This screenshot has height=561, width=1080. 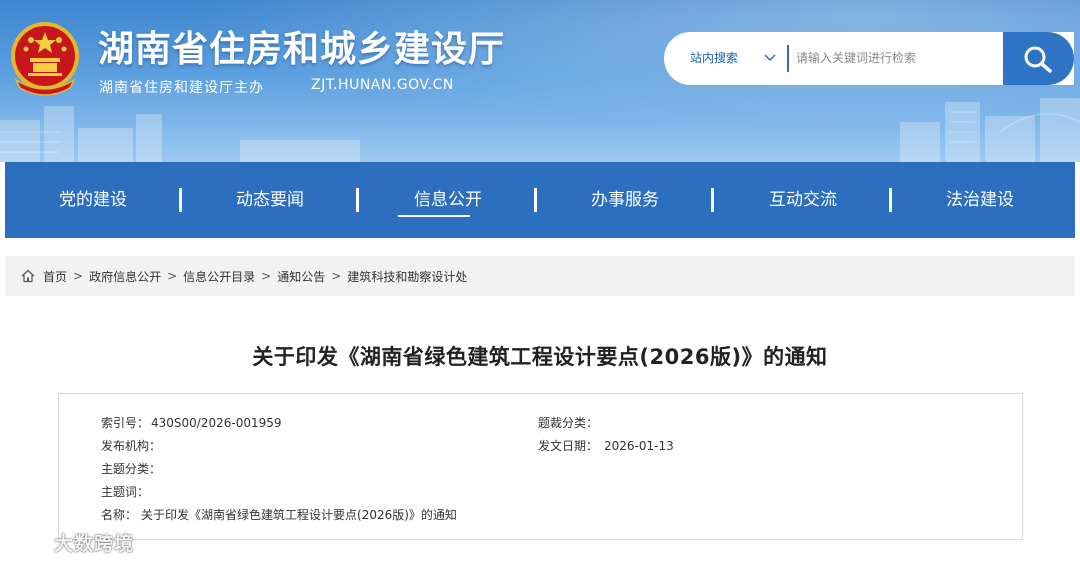 I want to click on meta-index-row: 索引号： 430S00/2026-001959, so click(x=191, y=422).